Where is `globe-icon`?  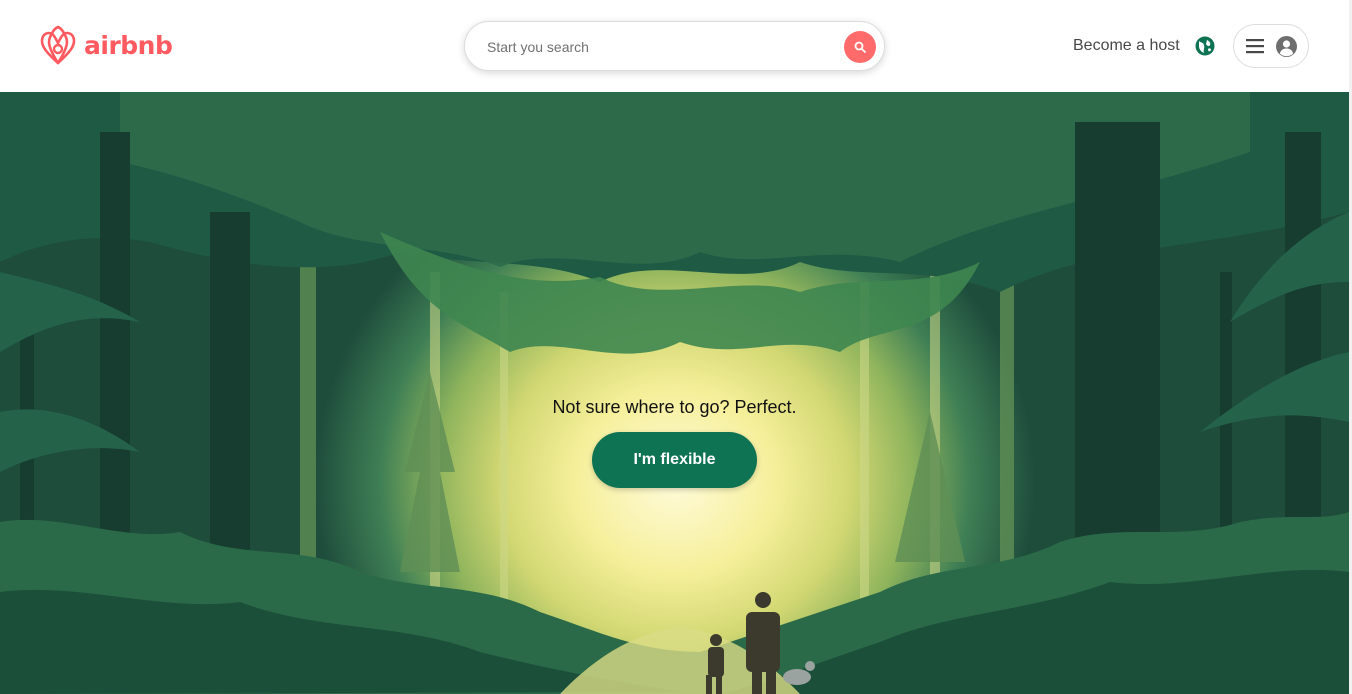
globe-icon is located at coordinates (1205, 46).